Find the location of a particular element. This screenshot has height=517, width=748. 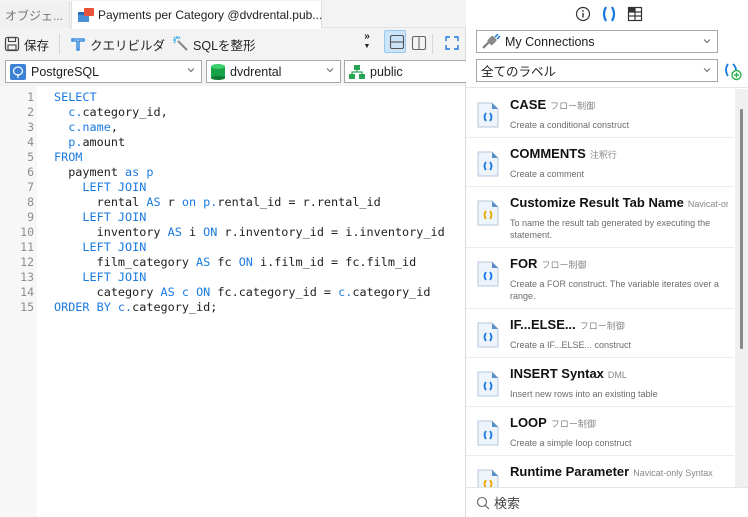

database-select: dvdrental is located at coordinates (273, 71).